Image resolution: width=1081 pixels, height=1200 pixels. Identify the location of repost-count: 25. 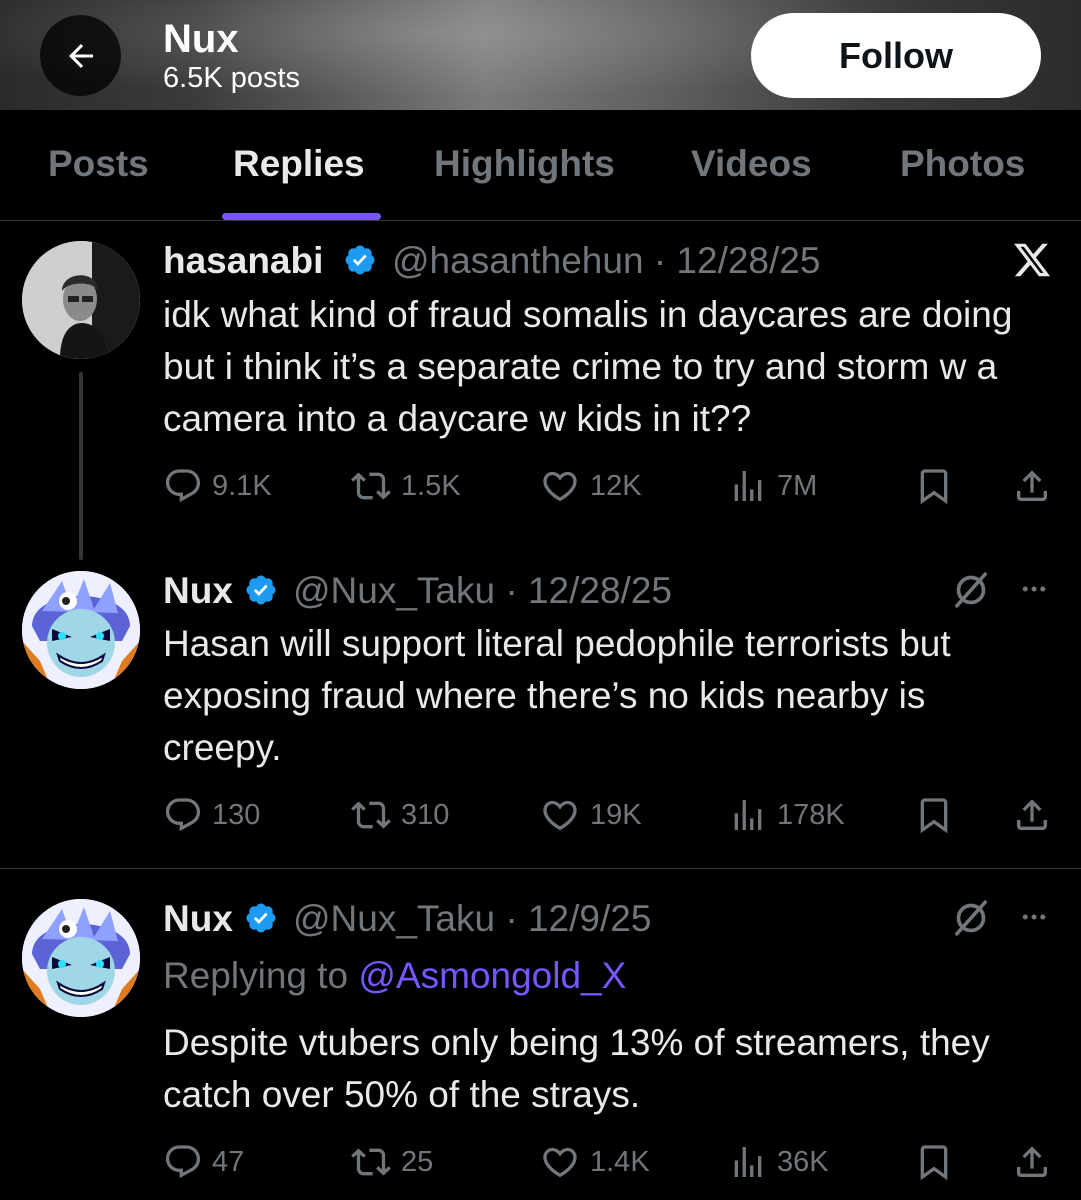
(417, 1161).